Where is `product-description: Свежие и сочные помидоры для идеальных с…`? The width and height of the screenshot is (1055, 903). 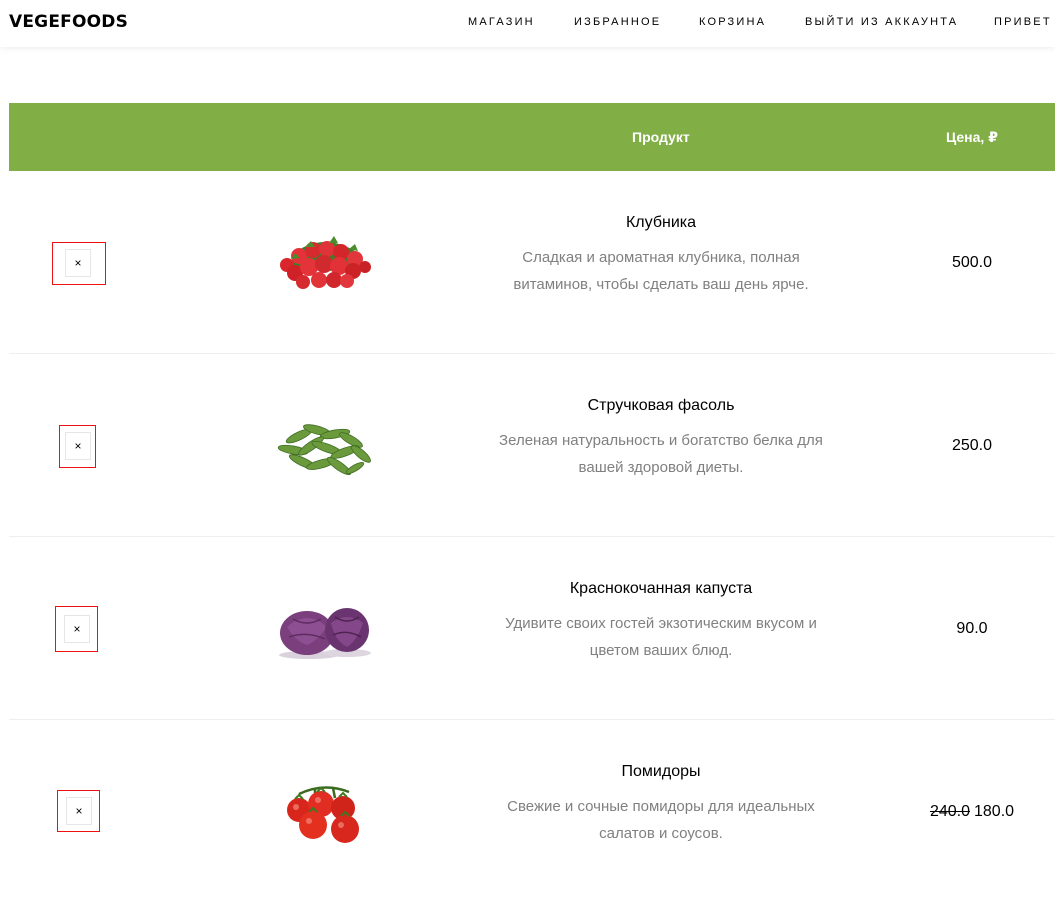 product-description: Свежие и сочные помидоры для идеальных с… is located at coordinates (661, 820).